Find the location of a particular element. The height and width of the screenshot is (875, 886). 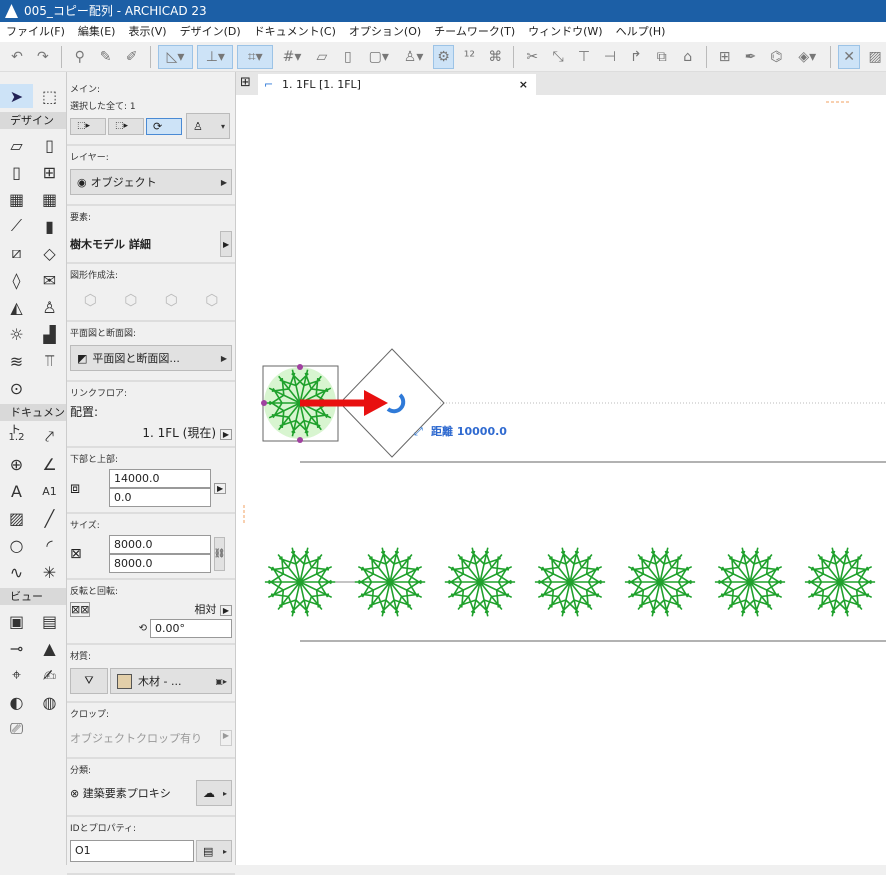

element-select-button: ⬚▸ is located at coordinates (88, 126).